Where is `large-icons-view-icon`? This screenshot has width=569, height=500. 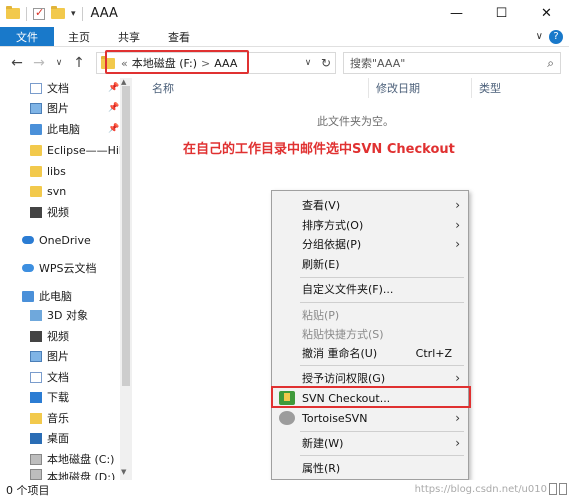
large-icons-view-icon is located at coordinates (563, 489).